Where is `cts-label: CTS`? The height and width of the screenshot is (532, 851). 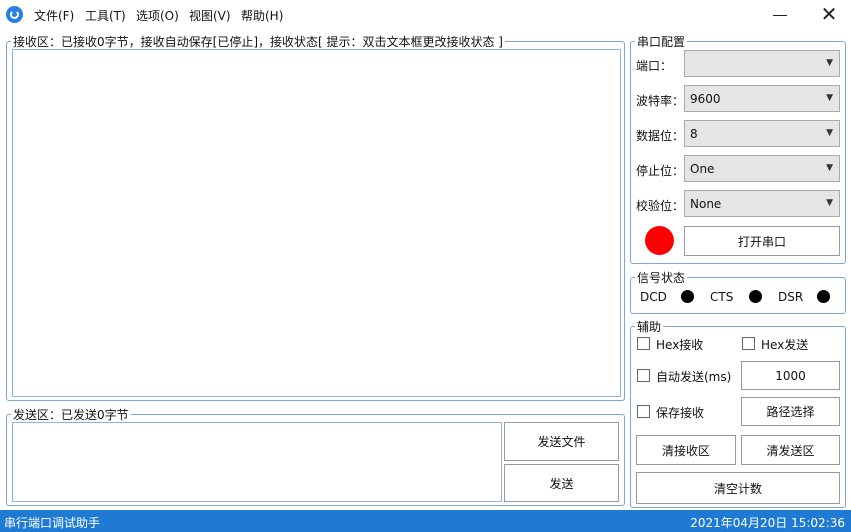 cts-label: CTS is located at coordinates (722, 297).